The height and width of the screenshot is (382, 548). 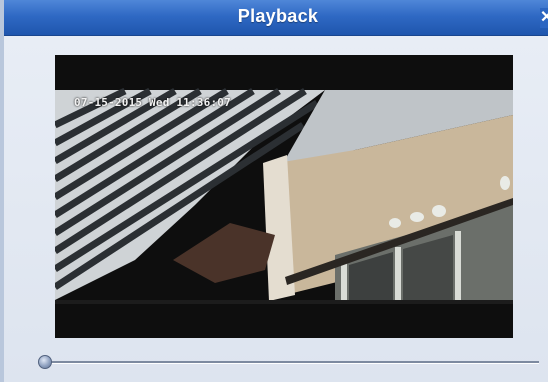 I want to click on close-button: ✕, so click(x=544, y=18).